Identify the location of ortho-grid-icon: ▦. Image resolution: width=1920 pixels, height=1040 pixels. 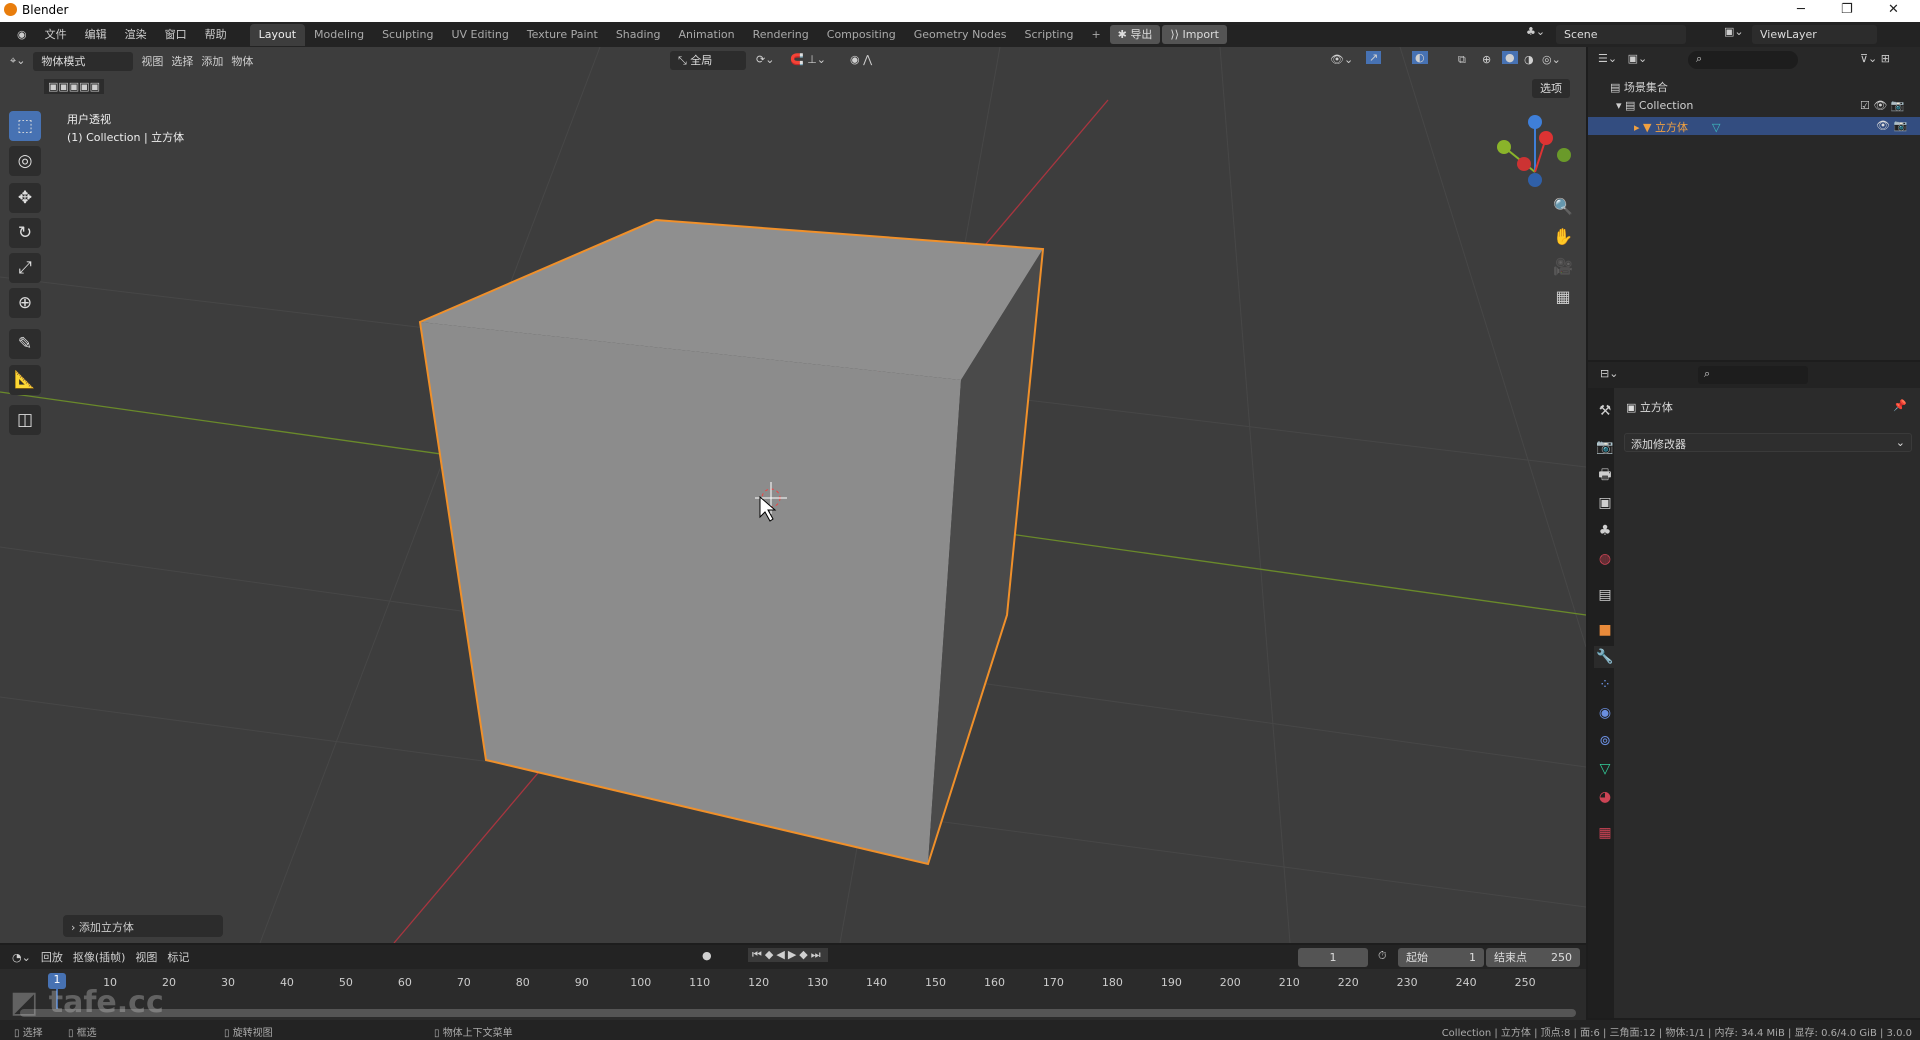
(1563, 297).